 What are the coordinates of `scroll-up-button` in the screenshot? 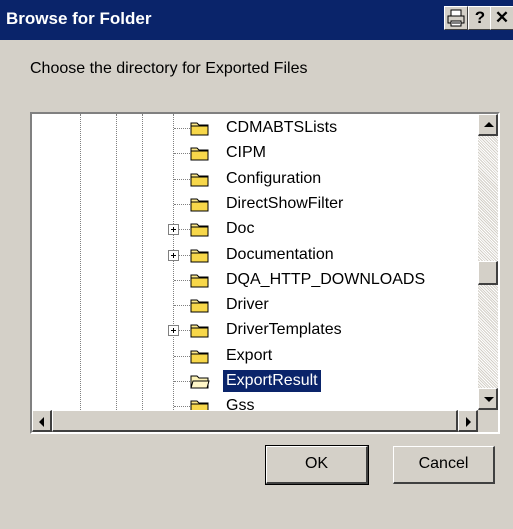 It's located at (488, 125).